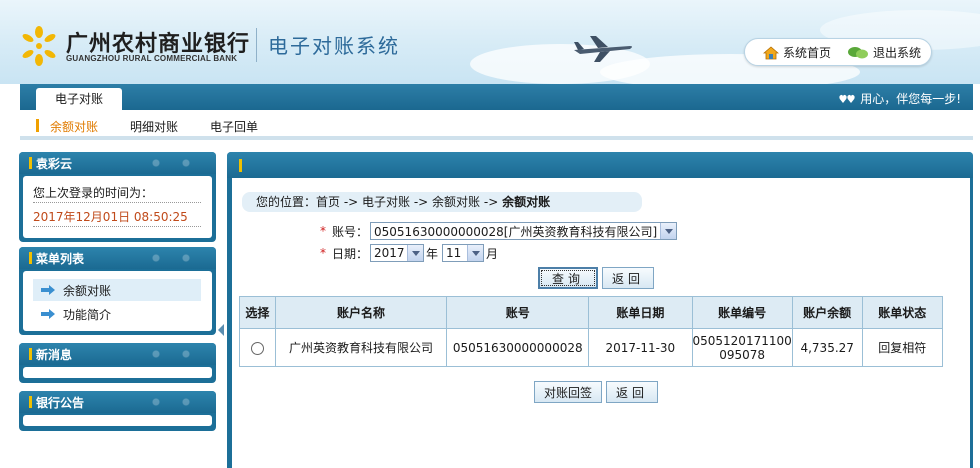 Image resolution: width=980 pixels, height=468 pixels. I want to click on top-links-bar: 系统首页 退出系统, so click(838, 52).